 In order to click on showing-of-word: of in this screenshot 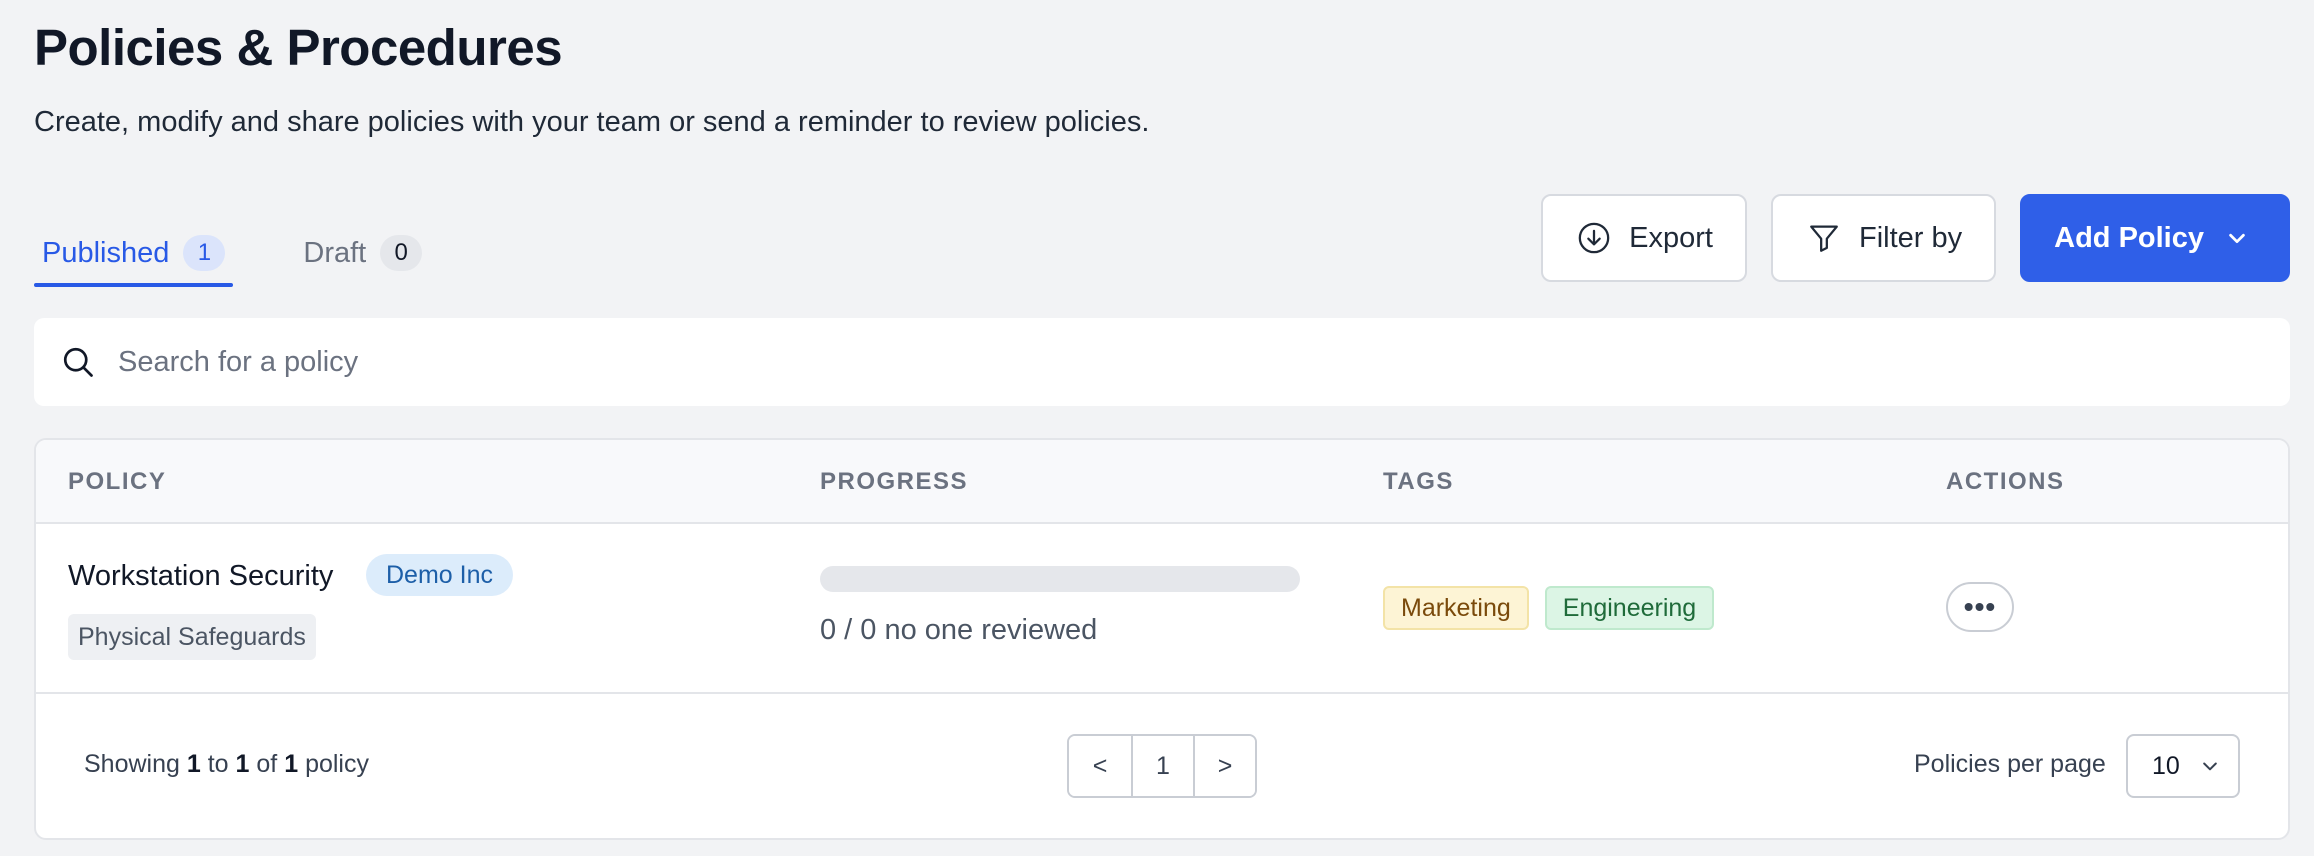, I will do `click(267, 764)`.